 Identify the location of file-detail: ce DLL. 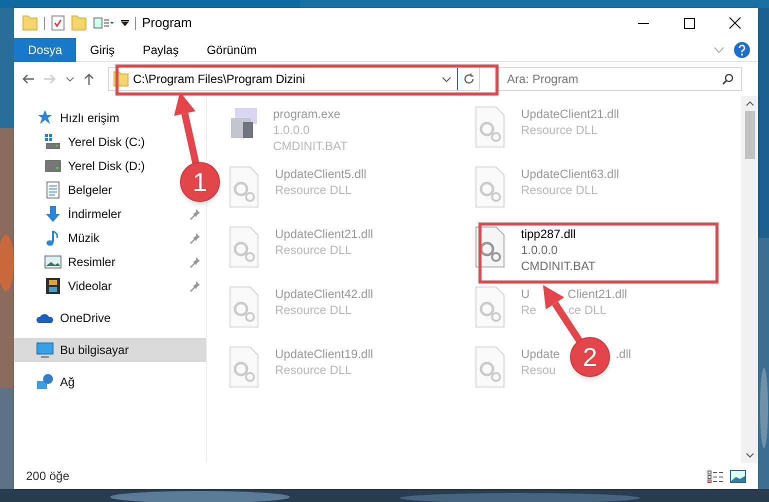
(587, 310).